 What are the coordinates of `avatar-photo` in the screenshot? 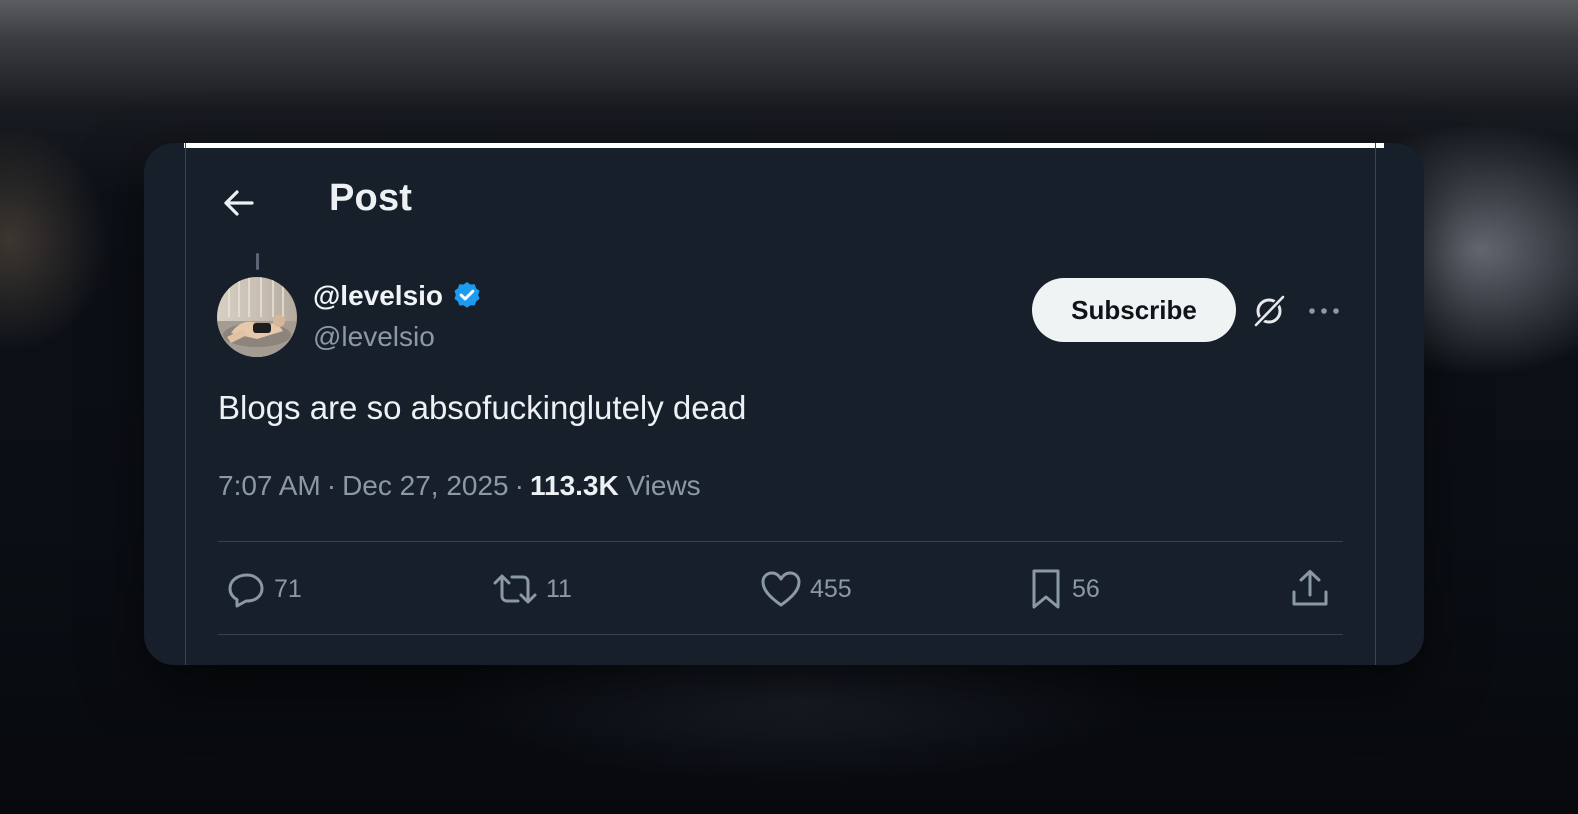 It's located at (257, 317).